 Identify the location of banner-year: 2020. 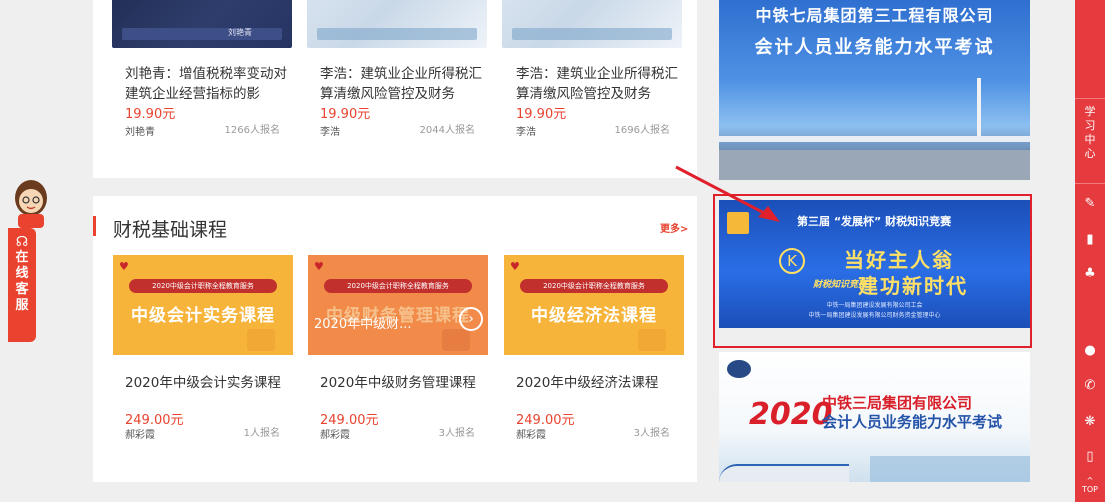
(791, 414).